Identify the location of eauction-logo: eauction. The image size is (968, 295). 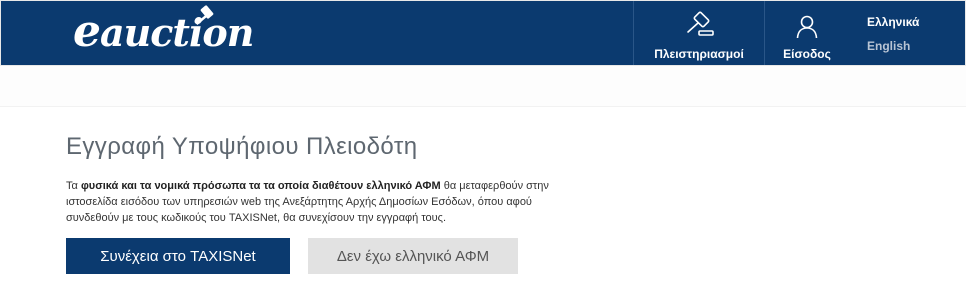
(173, 31).